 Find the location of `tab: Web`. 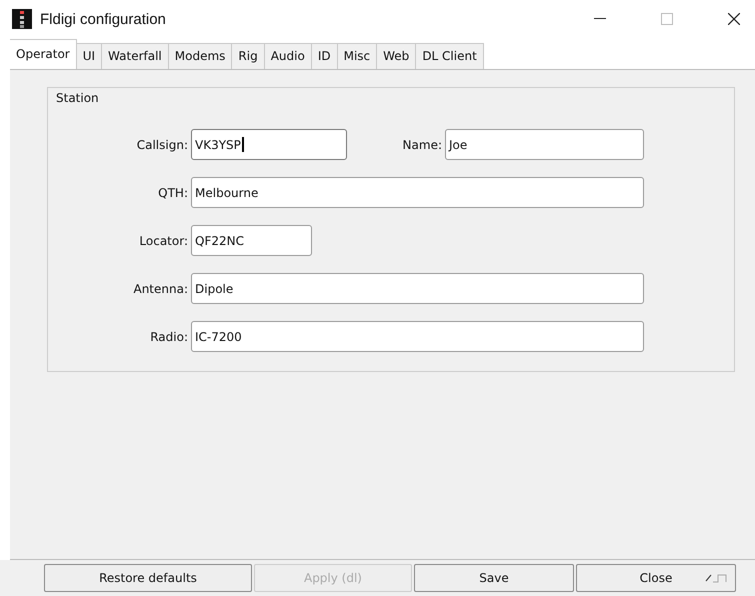

tab: Web is located at coordinates (396, 56).